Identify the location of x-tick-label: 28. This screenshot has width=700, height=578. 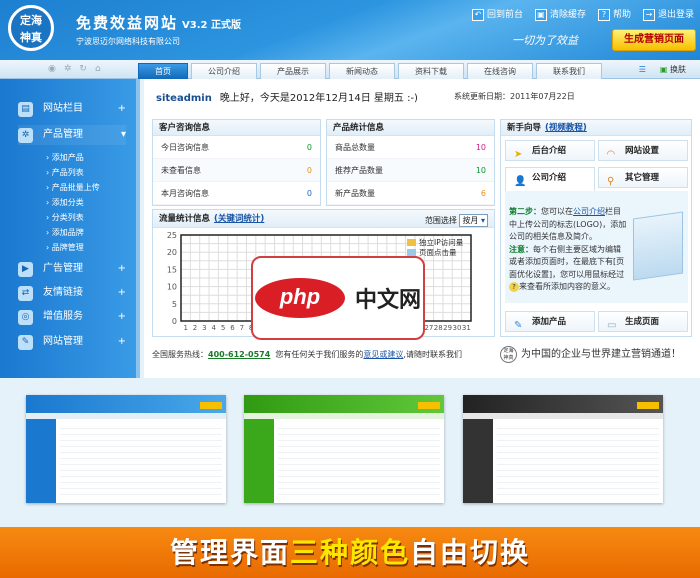
(438, 328).